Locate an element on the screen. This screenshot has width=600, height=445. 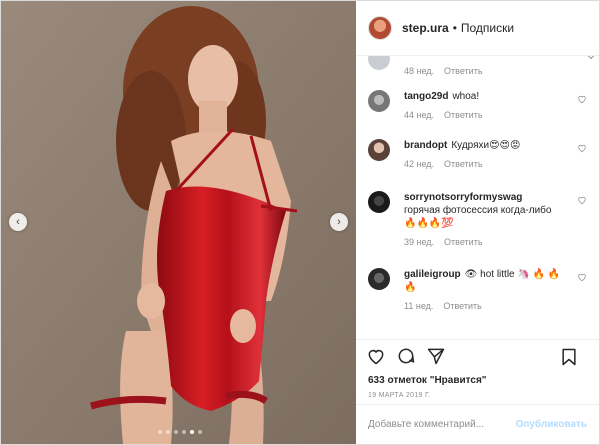
comment-username: tango29d is located at coordinates (426, 96).